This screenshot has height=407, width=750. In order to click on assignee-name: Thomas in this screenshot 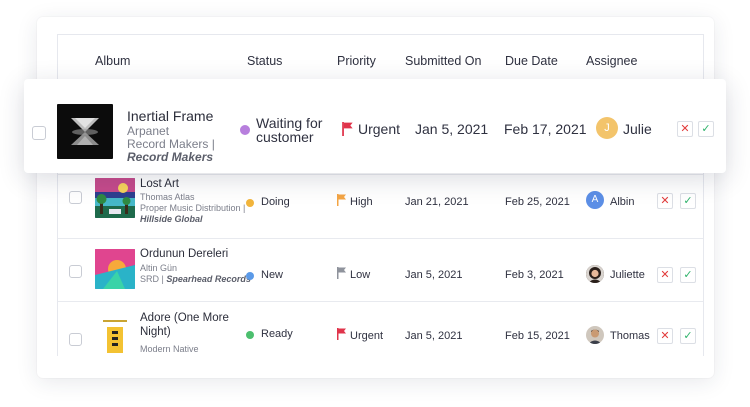, I will do `click(630, 336)`.